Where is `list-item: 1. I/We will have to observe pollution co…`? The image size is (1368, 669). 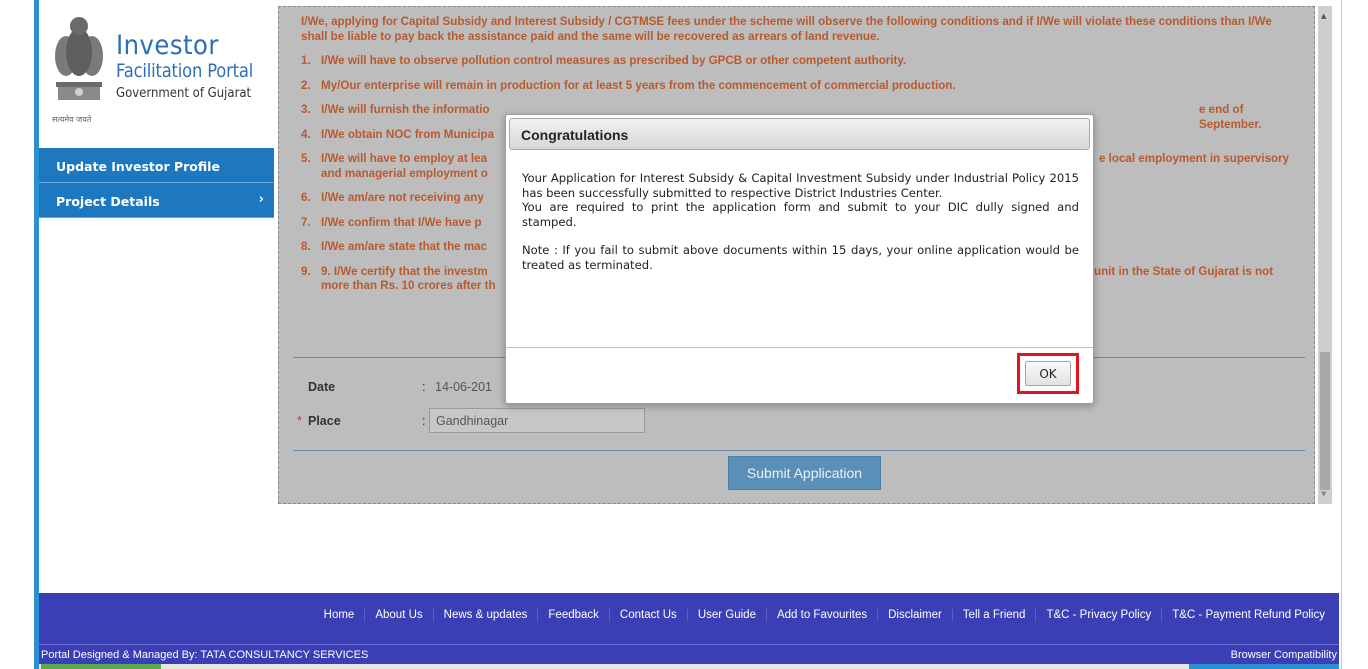
list-item: 1. I/We will have to observe pollution co… is located at coordinates (604, 60).